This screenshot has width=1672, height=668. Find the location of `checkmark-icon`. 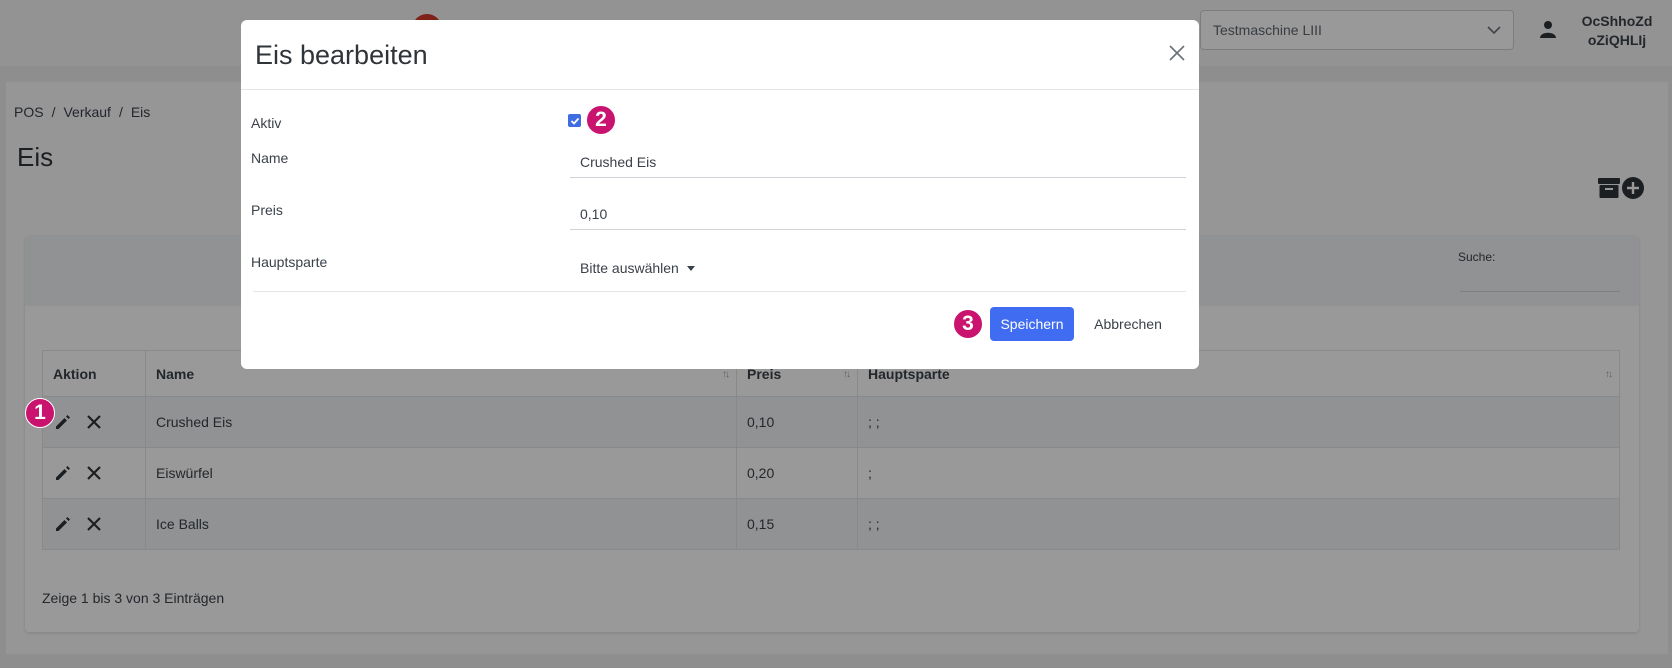

checkmark-icon is located at coordinates (574, 121).